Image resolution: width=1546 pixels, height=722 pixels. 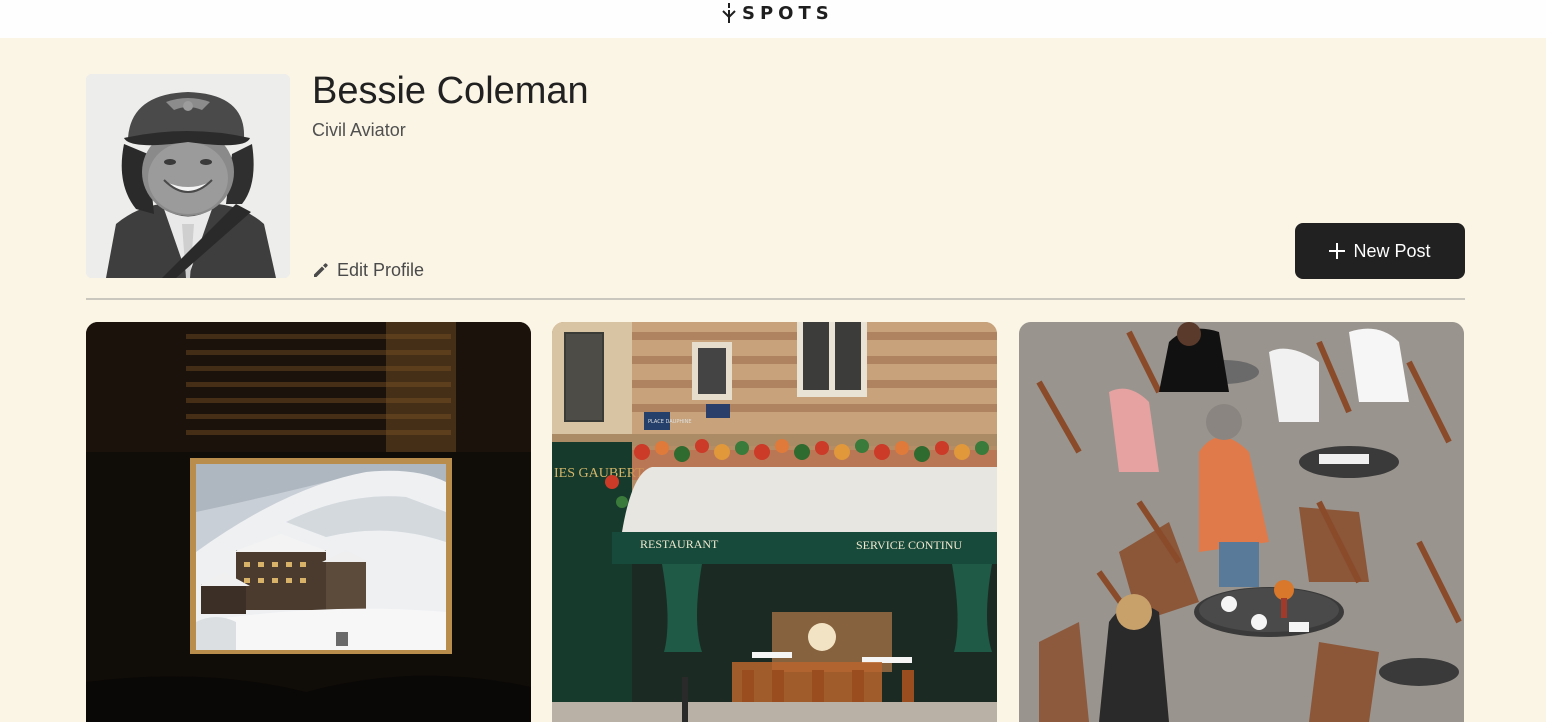 I want to click on profile-title: Civil Aviator, so click(x=359, y=130).